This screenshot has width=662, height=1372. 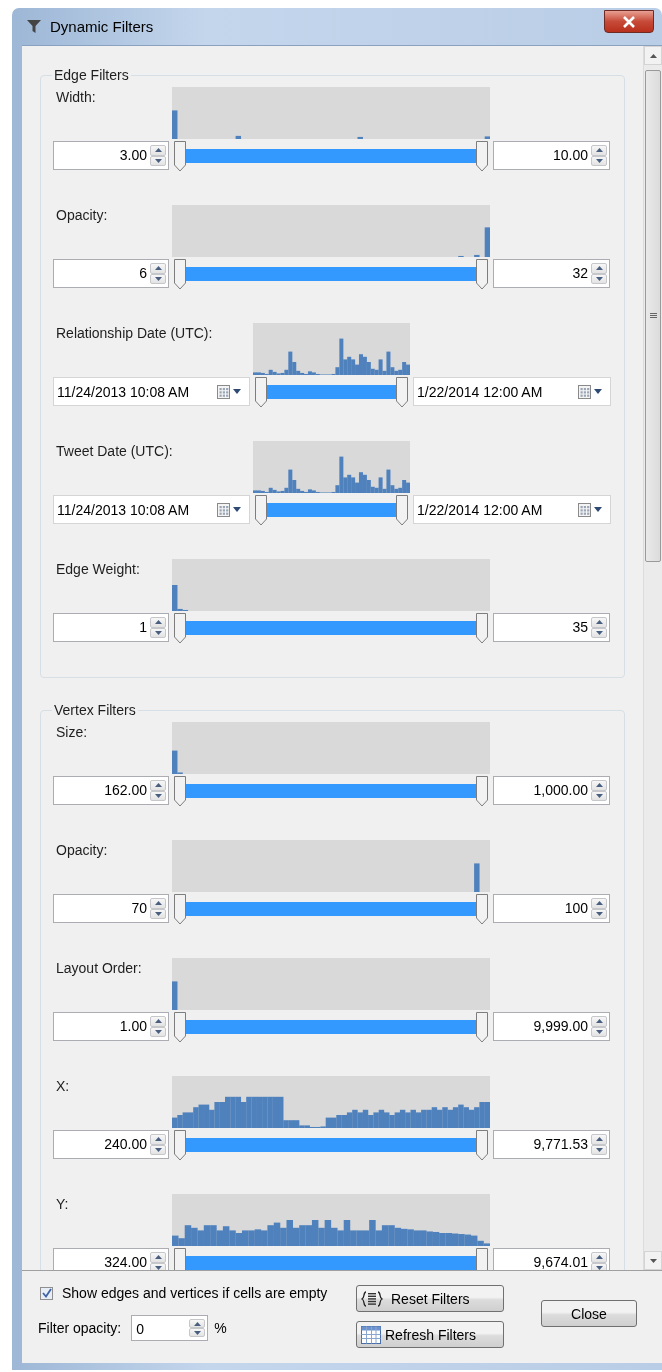 What do you see at coordinates (91, 75) in the screenshot?
I see `group-title: Edge Filters` at bounding box center [91, 75].